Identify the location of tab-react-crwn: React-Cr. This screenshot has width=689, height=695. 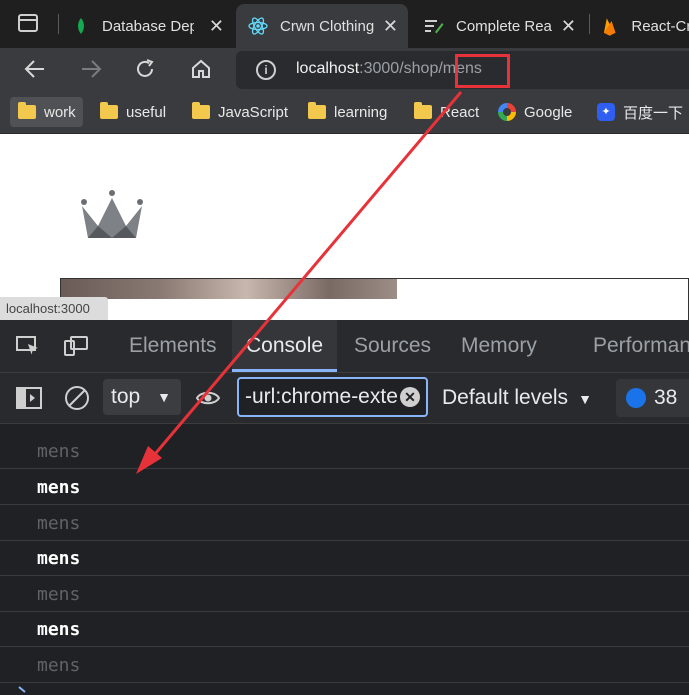
(641, 26).